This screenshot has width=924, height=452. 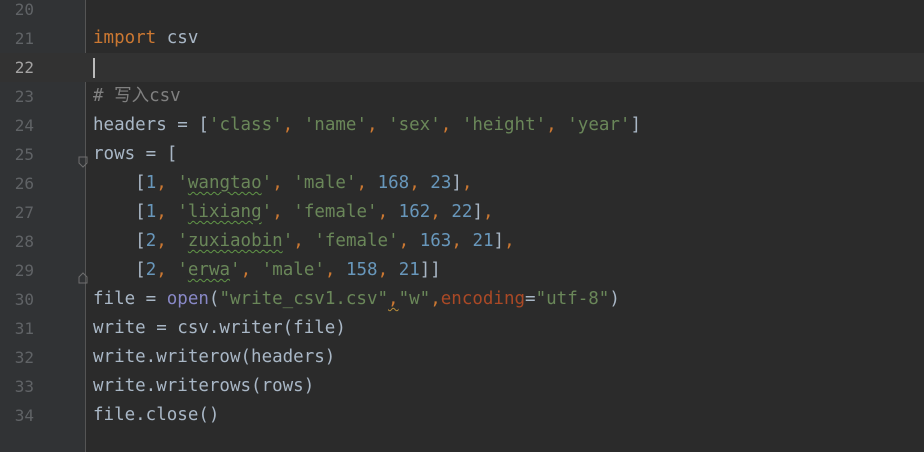 I want to click on code-line: 32 write.writerow(headers), so click(x=462, y=357).